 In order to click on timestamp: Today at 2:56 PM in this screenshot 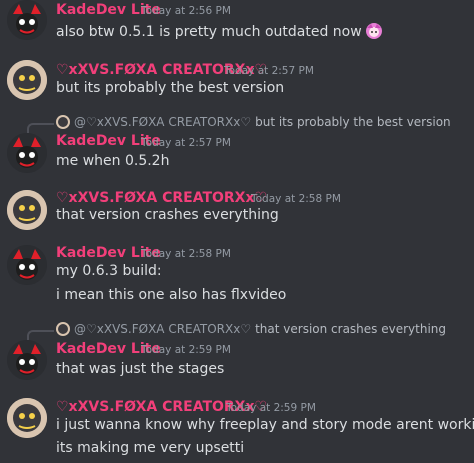, I will do `click(186, 11)`.